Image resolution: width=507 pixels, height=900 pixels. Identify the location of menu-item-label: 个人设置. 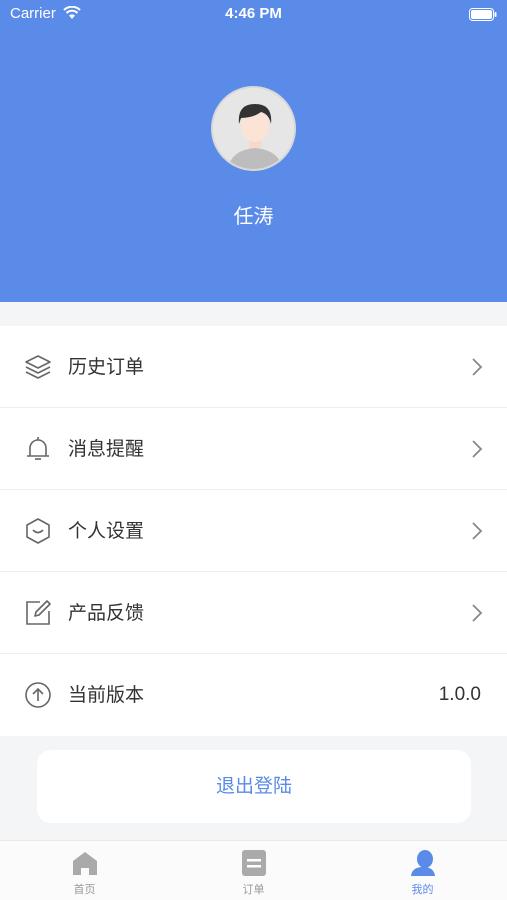
(106, 531).